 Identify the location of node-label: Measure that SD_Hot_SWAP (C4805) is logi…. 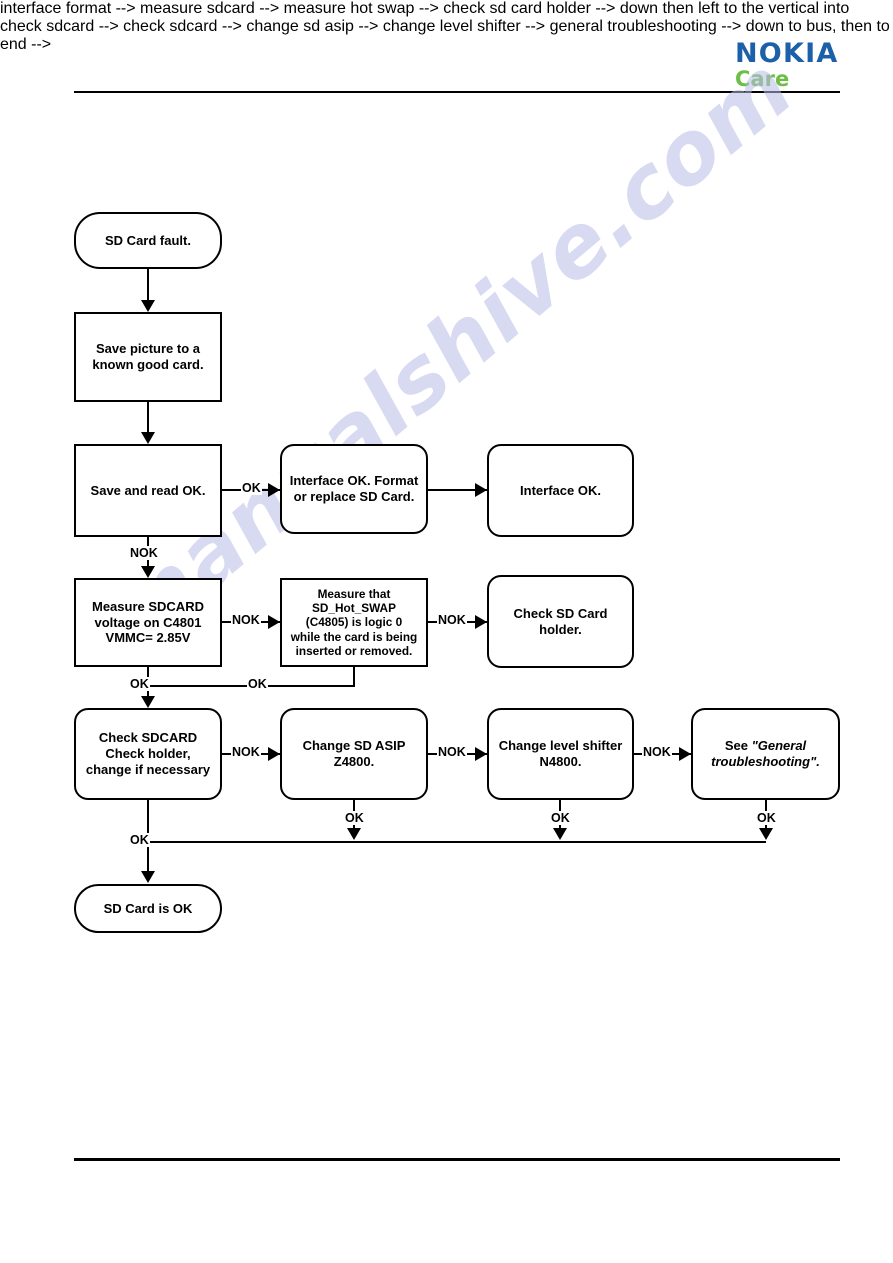
(354, 622).